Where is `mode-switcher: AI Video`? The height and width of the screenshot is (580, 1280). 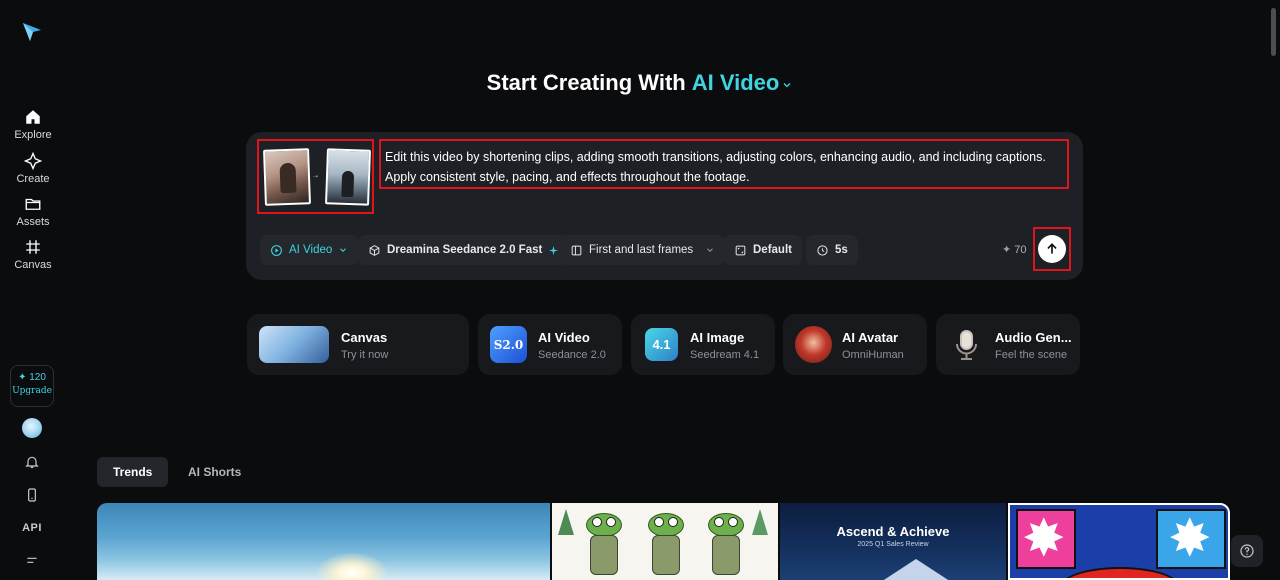
mode-switcher: AI Video is located at coordinates (743, 82).